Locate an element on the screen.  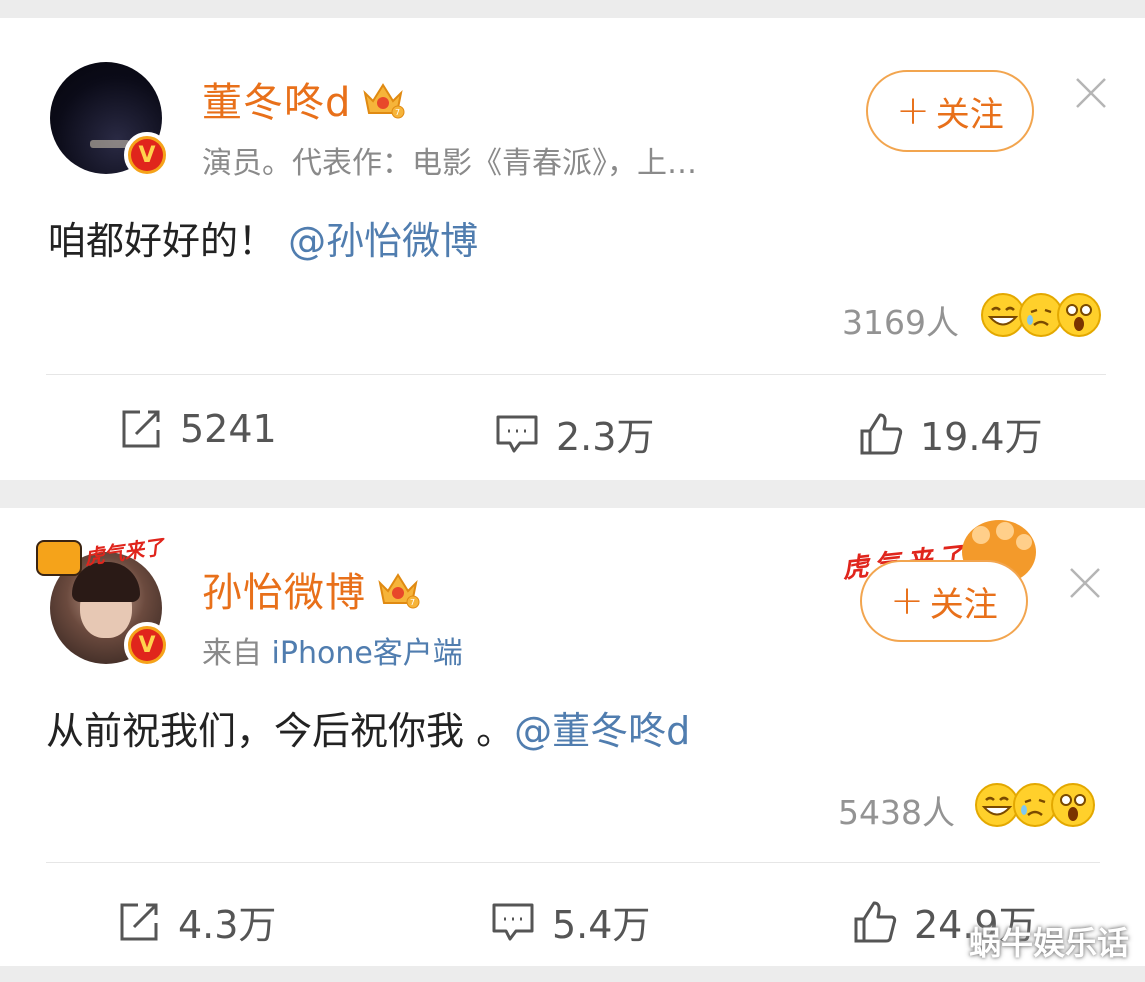
watermark: 蜗牛娱乐话 is located at coordinates (1048, 943).